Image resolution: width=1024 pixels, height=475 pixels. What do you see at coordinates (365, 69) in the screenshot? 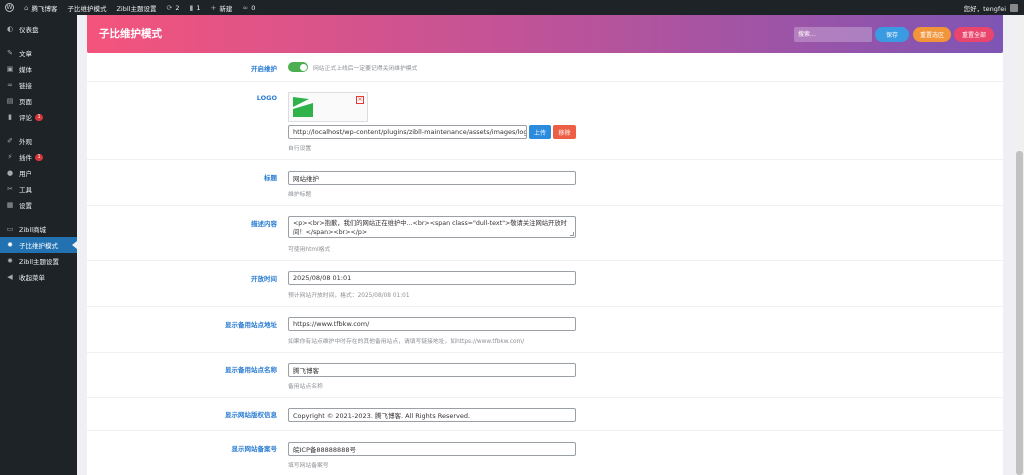
I see `maintenance-desc: 网站正式上线后一定要记得关闭维护模式` at bounding box center [365, 69].